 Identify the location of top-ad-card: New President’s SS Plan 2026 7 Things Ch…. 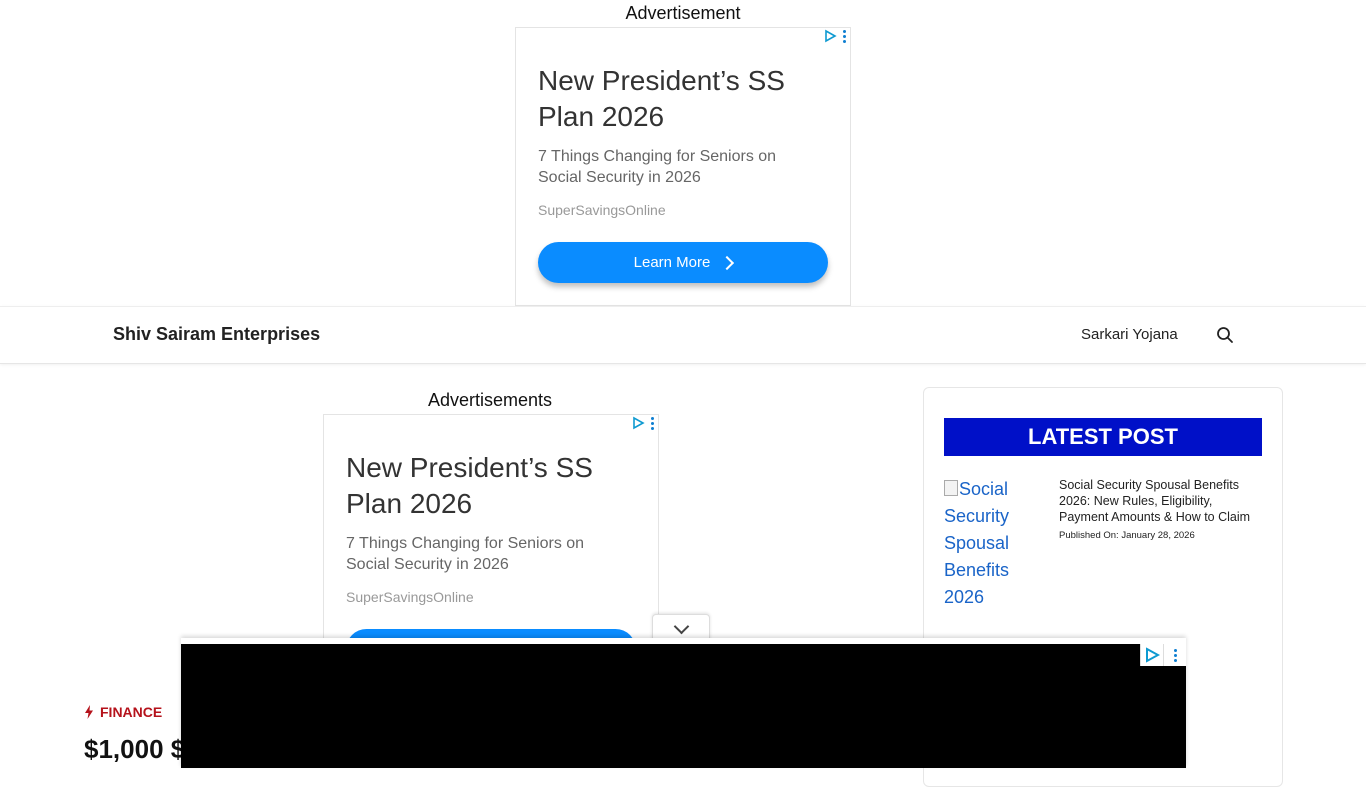
(683, 166).